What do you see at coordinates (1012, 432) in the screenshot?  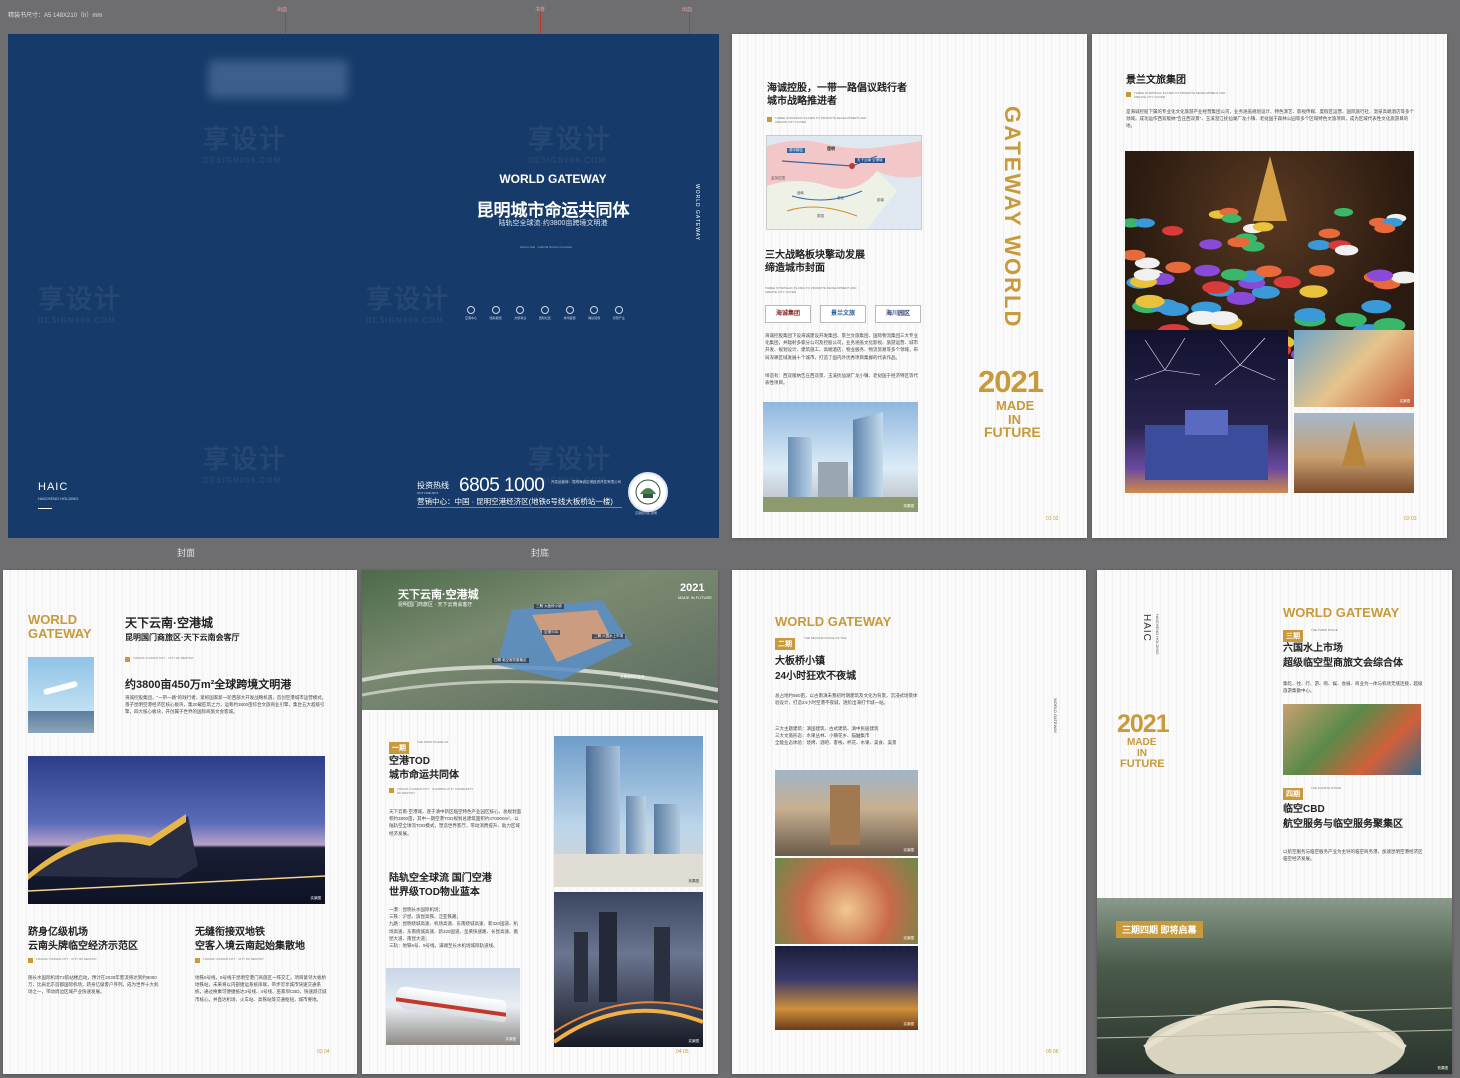 I see `future-text: FUTURE` at bounding box center [1012, 432].